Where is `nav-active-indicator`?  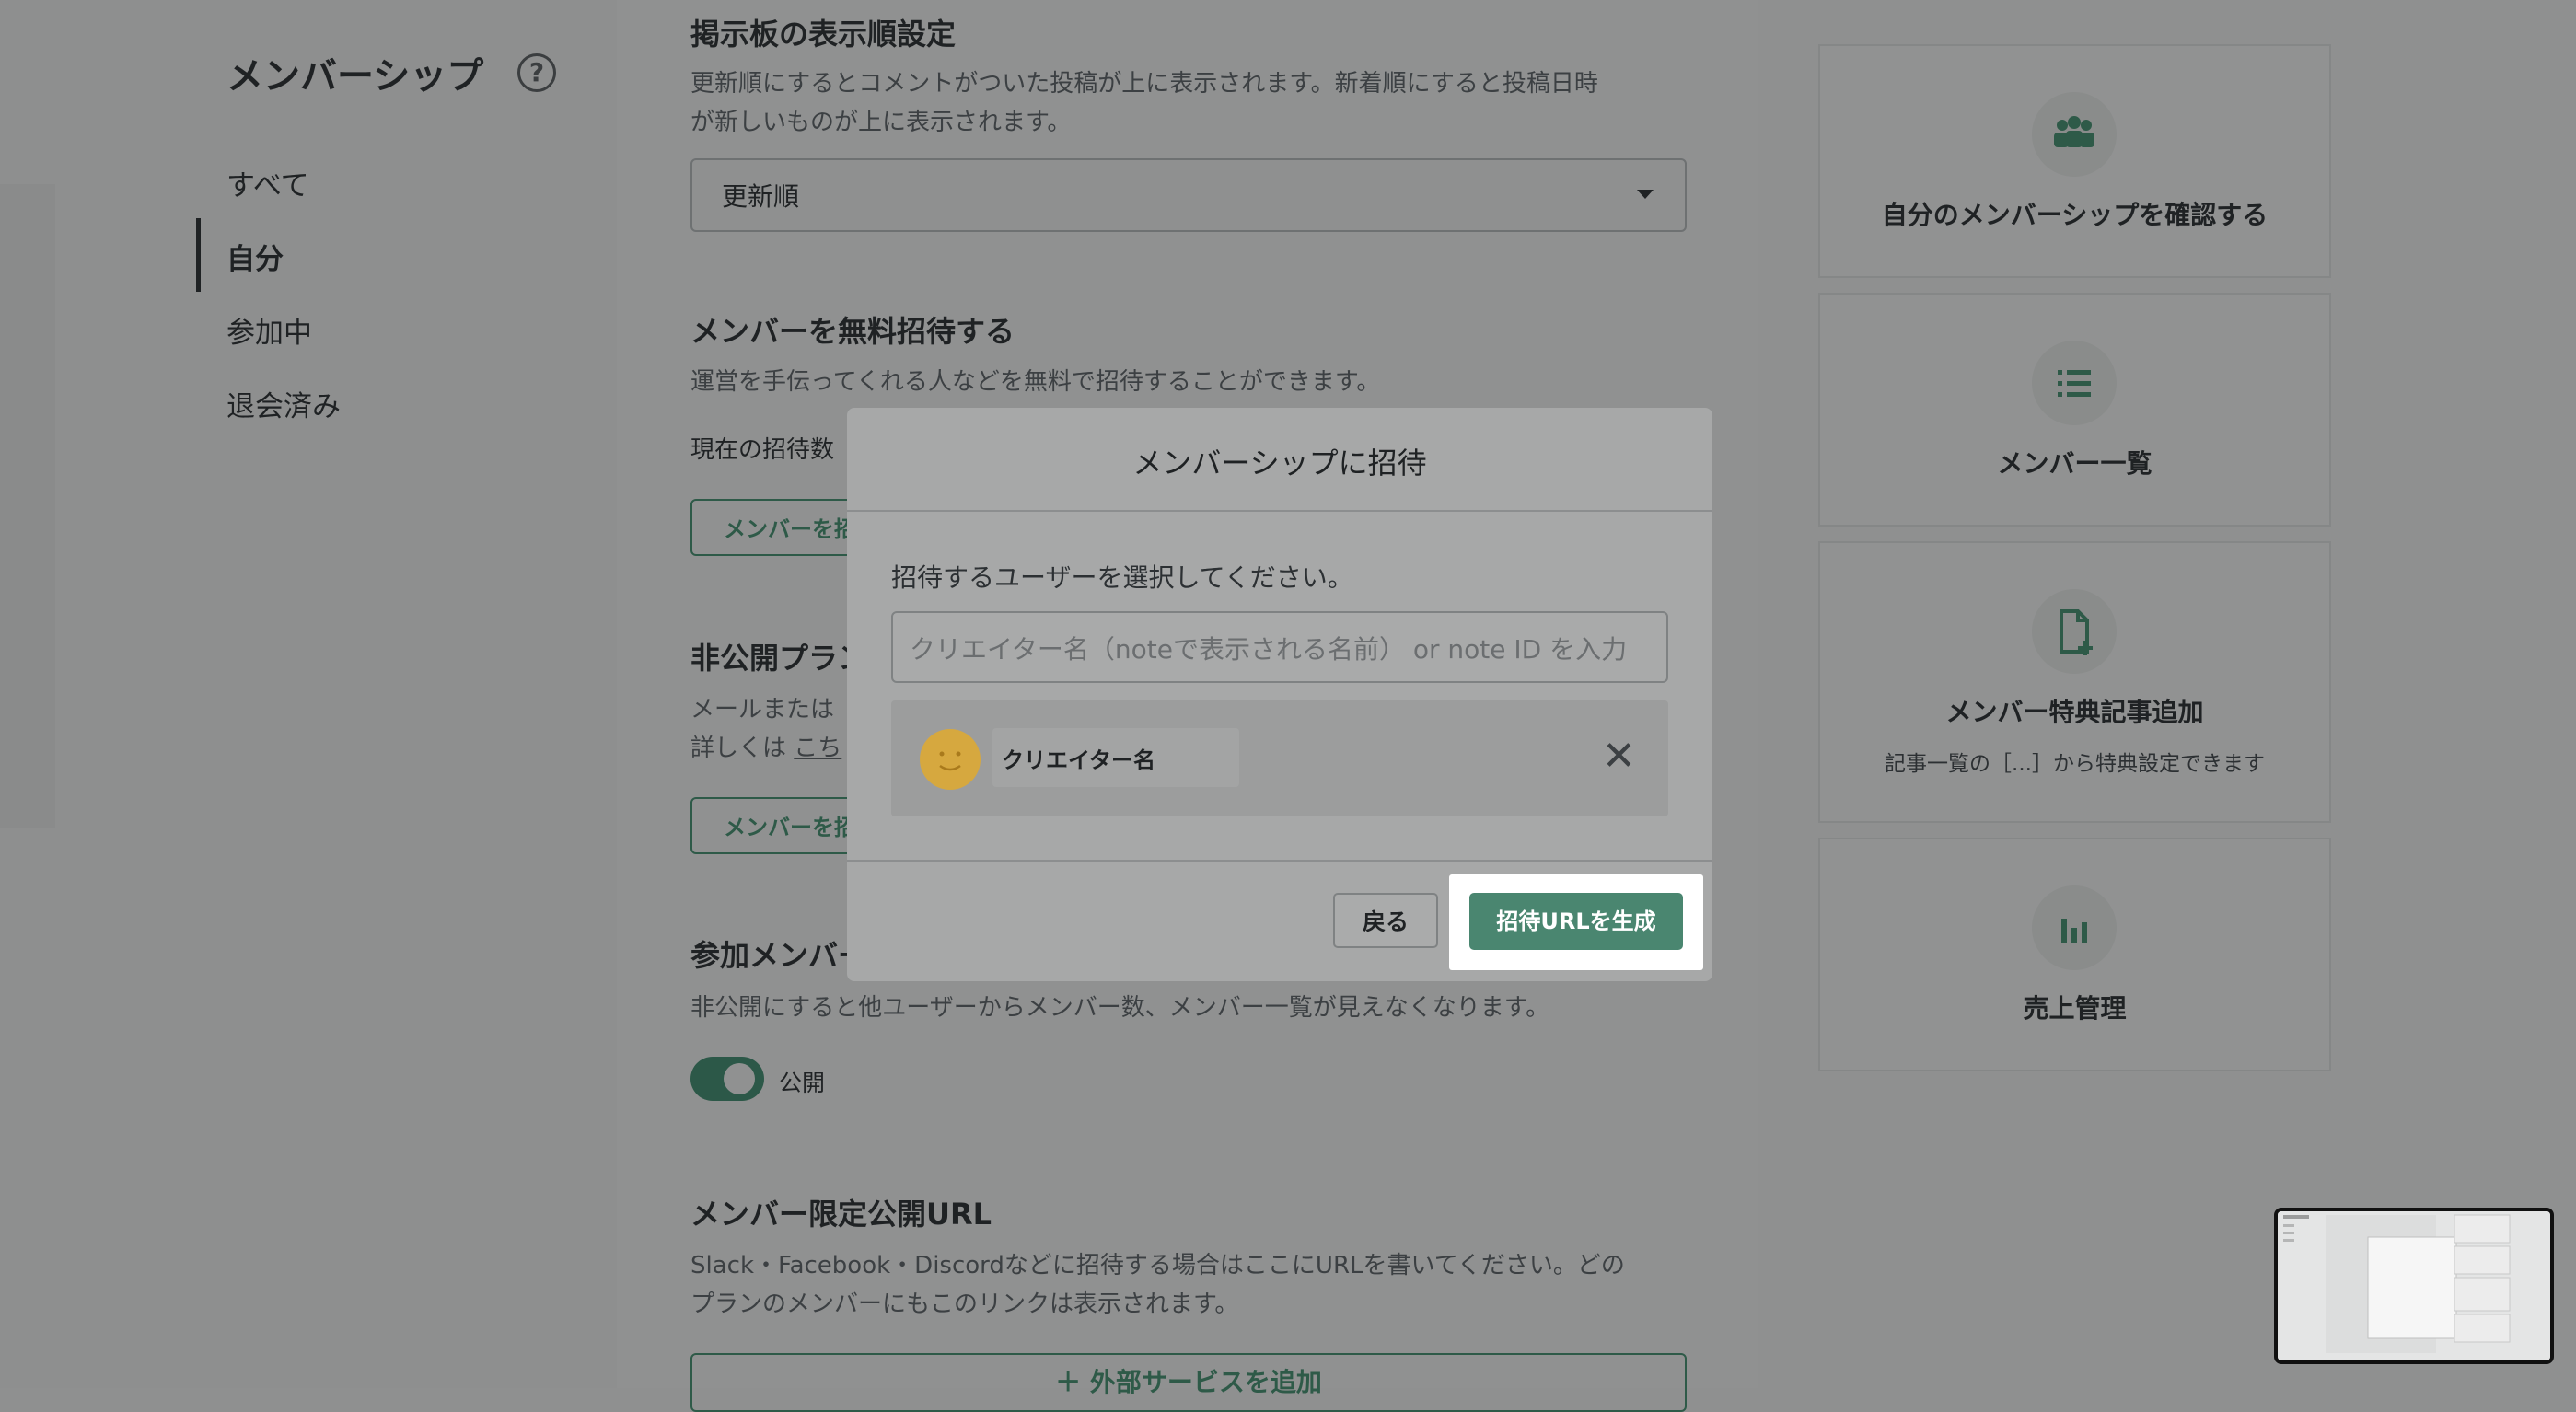
nav-active-indicator is located at coordinates (198, 255).